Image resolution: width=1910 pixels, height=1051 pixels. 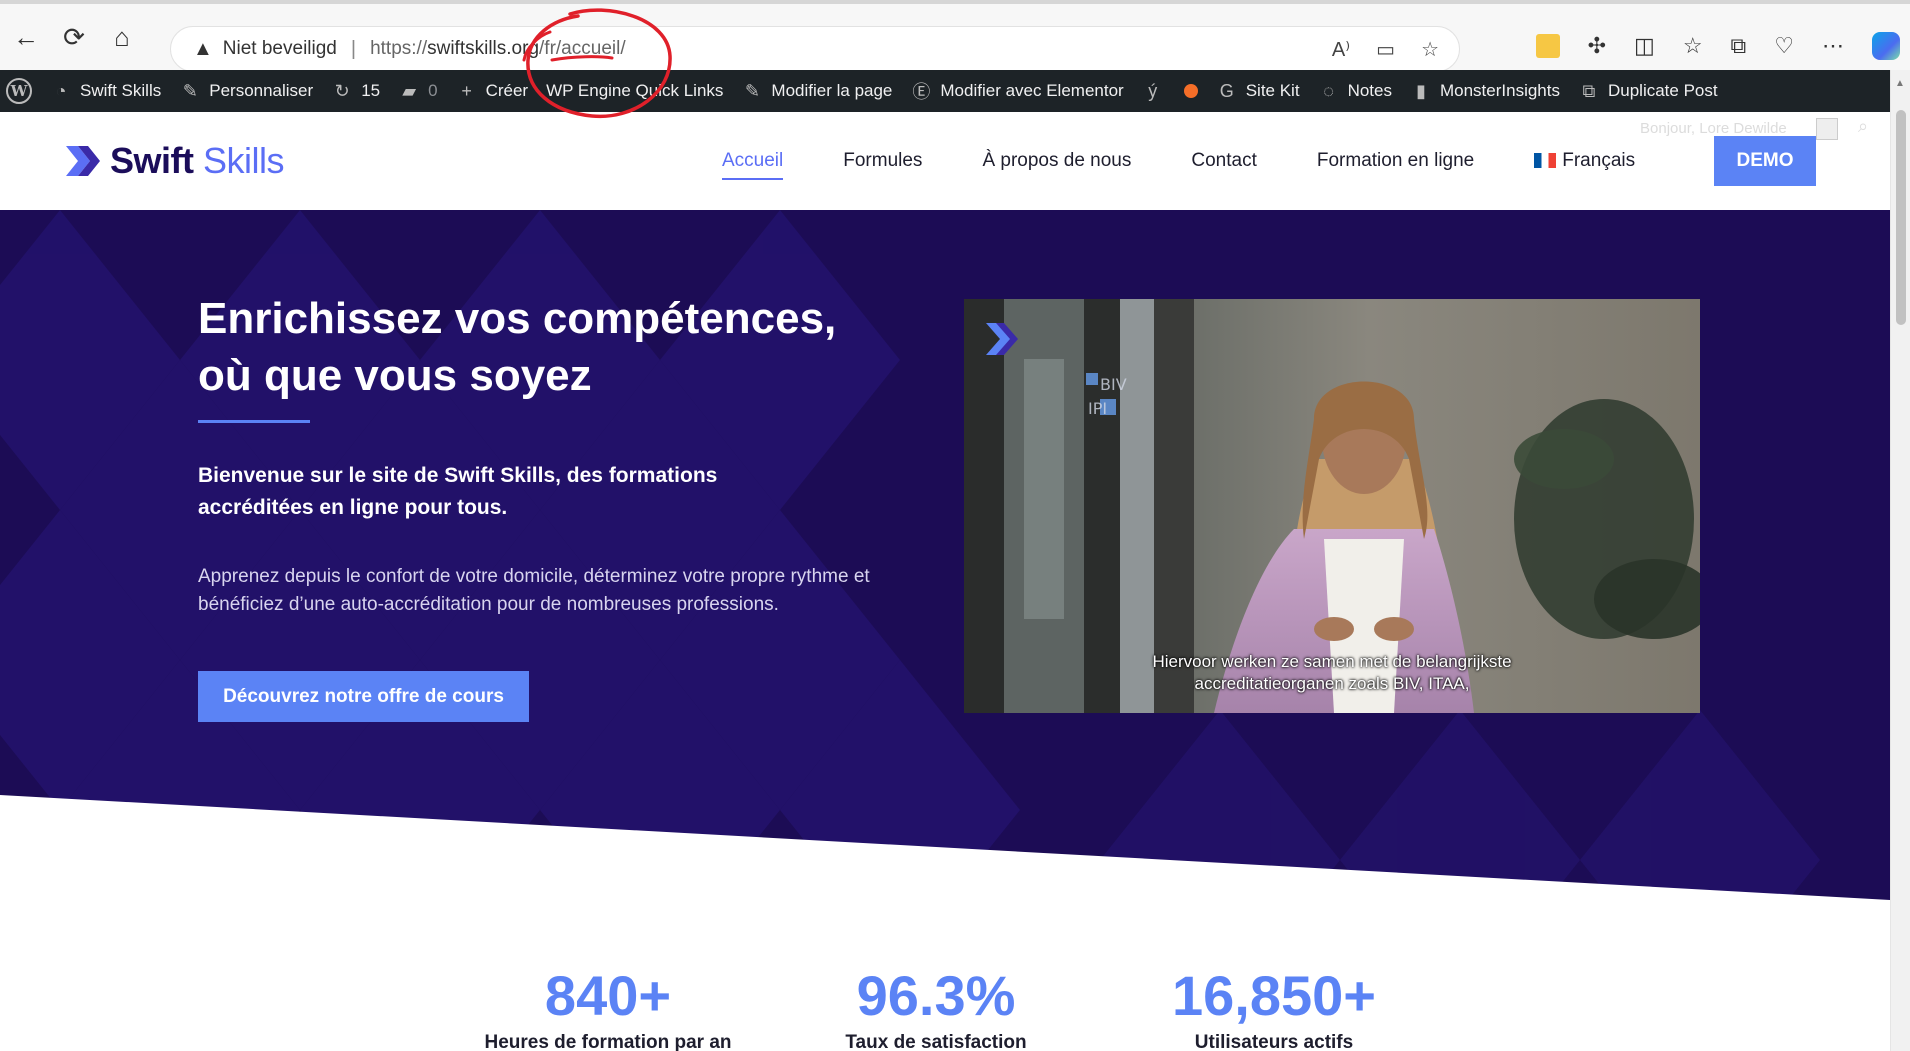 I want to click on stat-hours-label: Heures de formation par an, so click(x=608, y=1041).